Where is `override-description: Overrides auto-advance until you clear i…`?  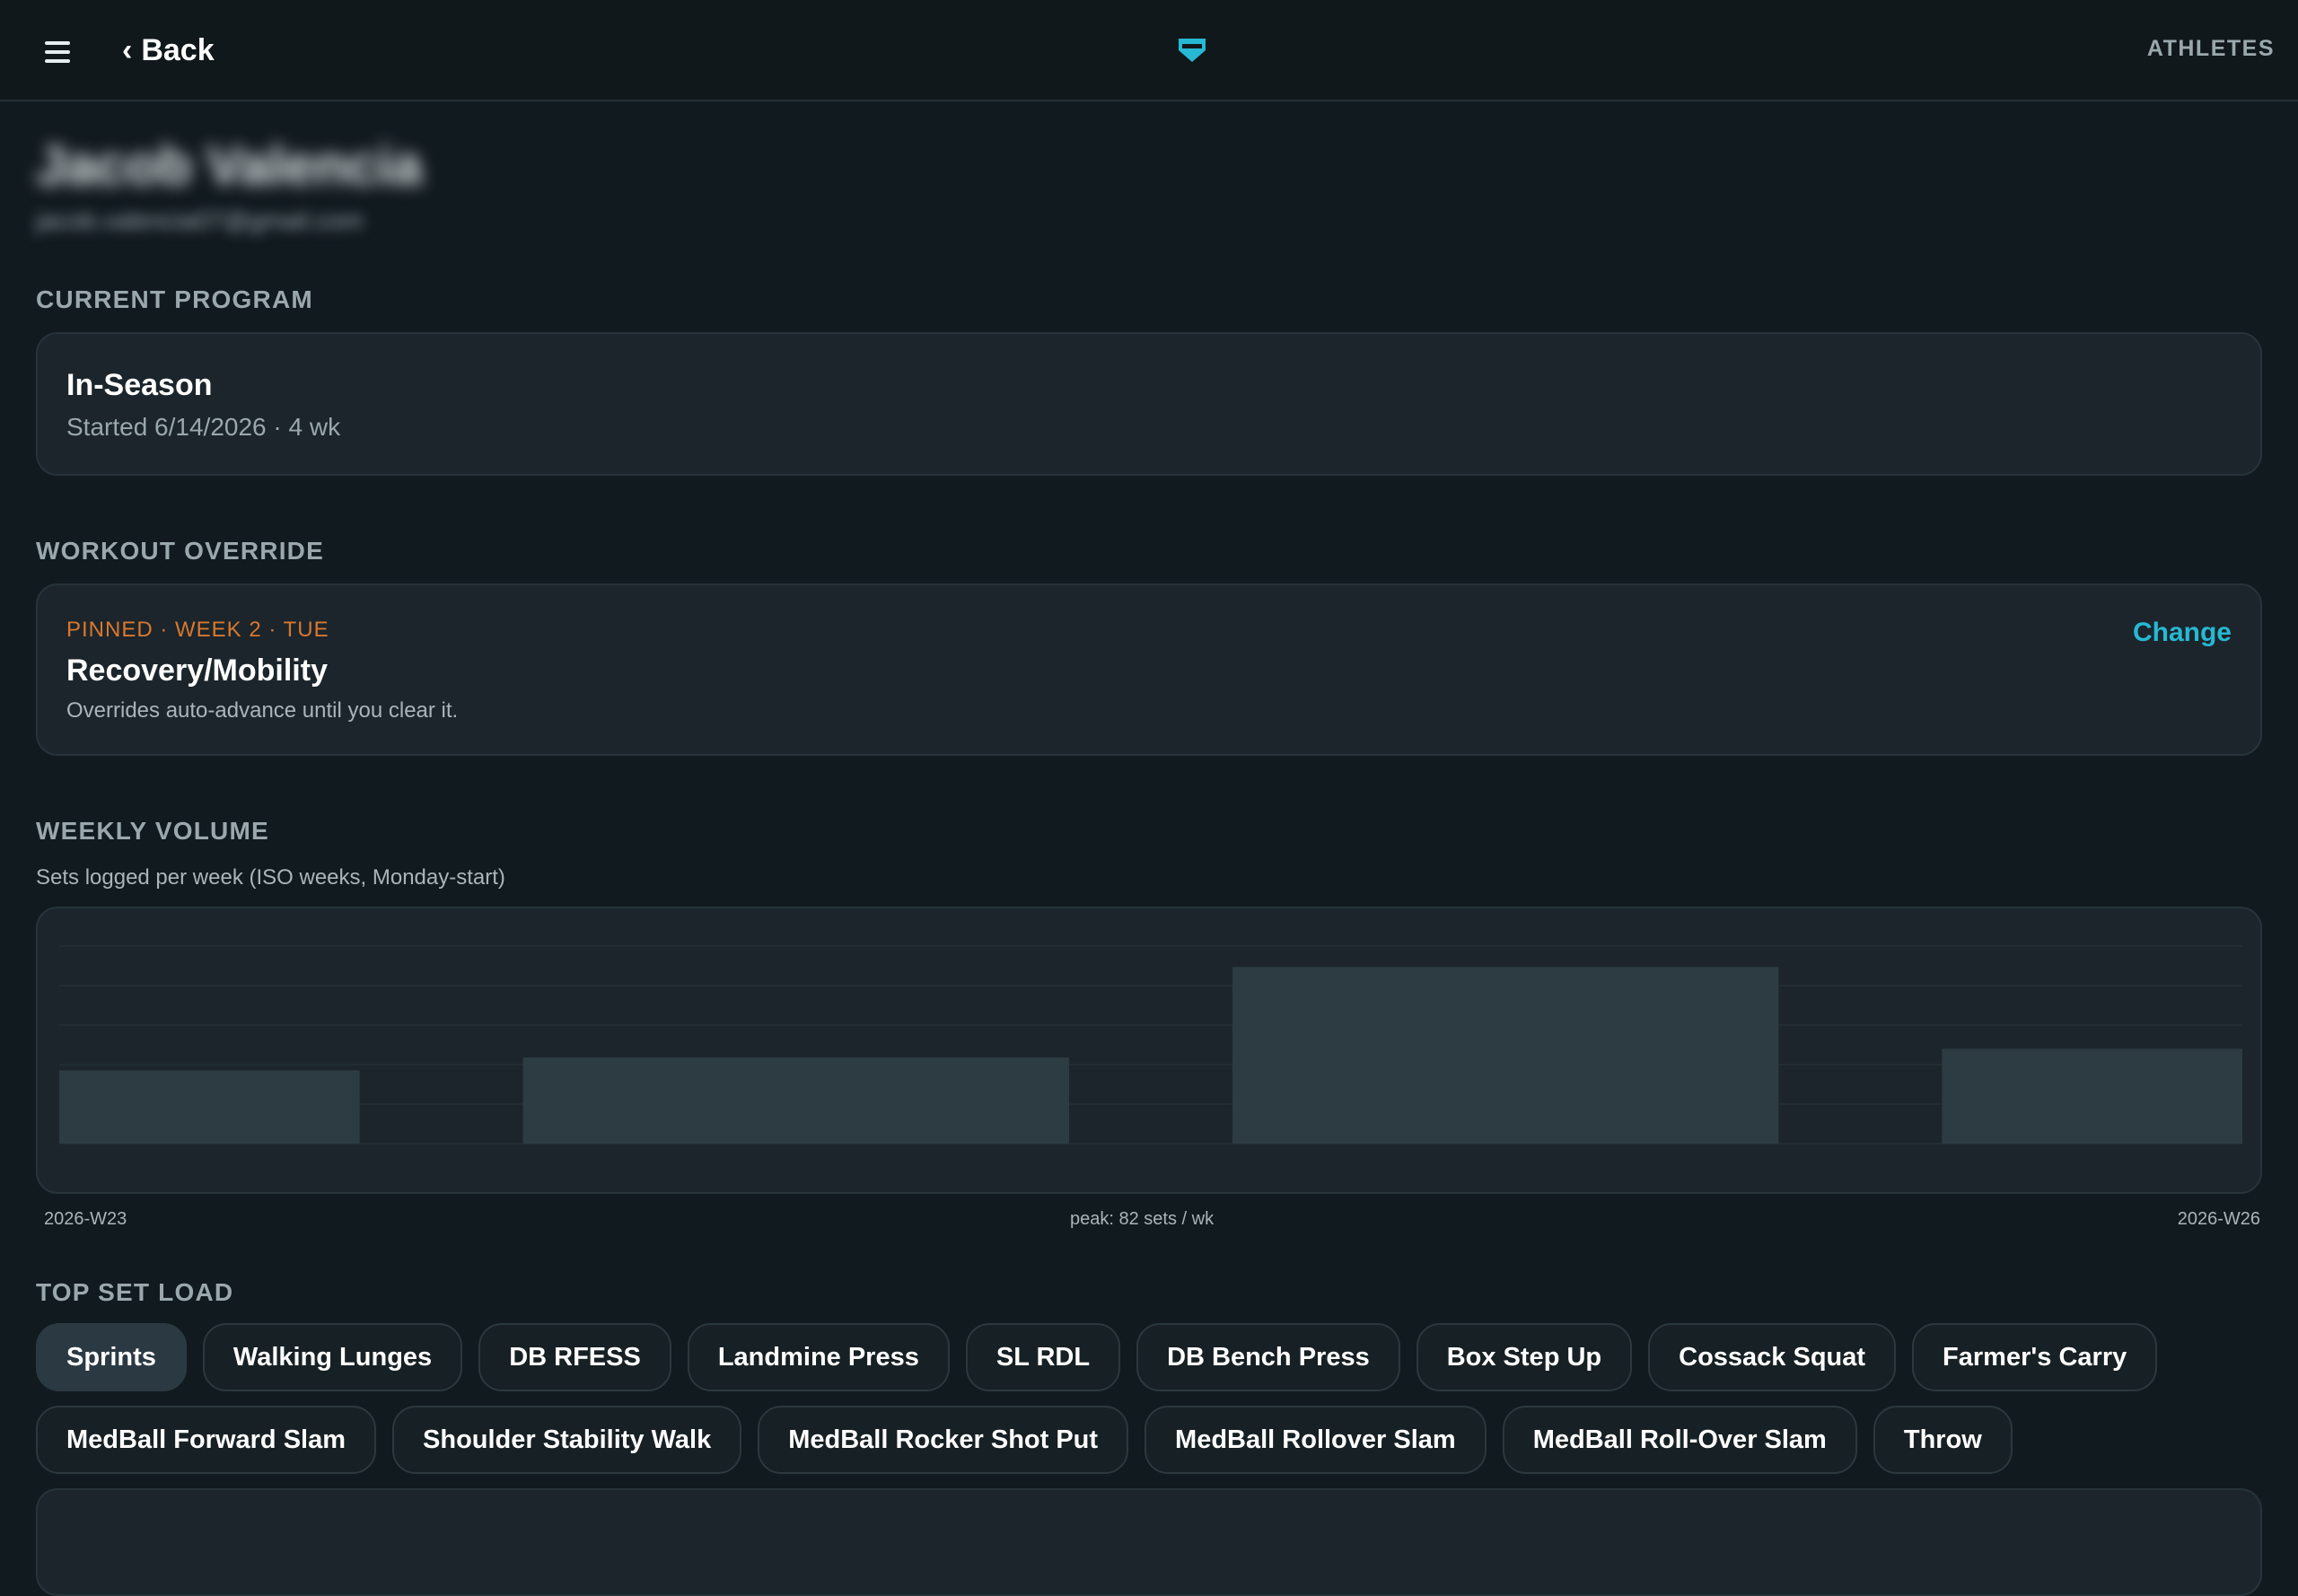
override-description: Overrides auto-advance until you clear i… is located at coordinates (262, 710).